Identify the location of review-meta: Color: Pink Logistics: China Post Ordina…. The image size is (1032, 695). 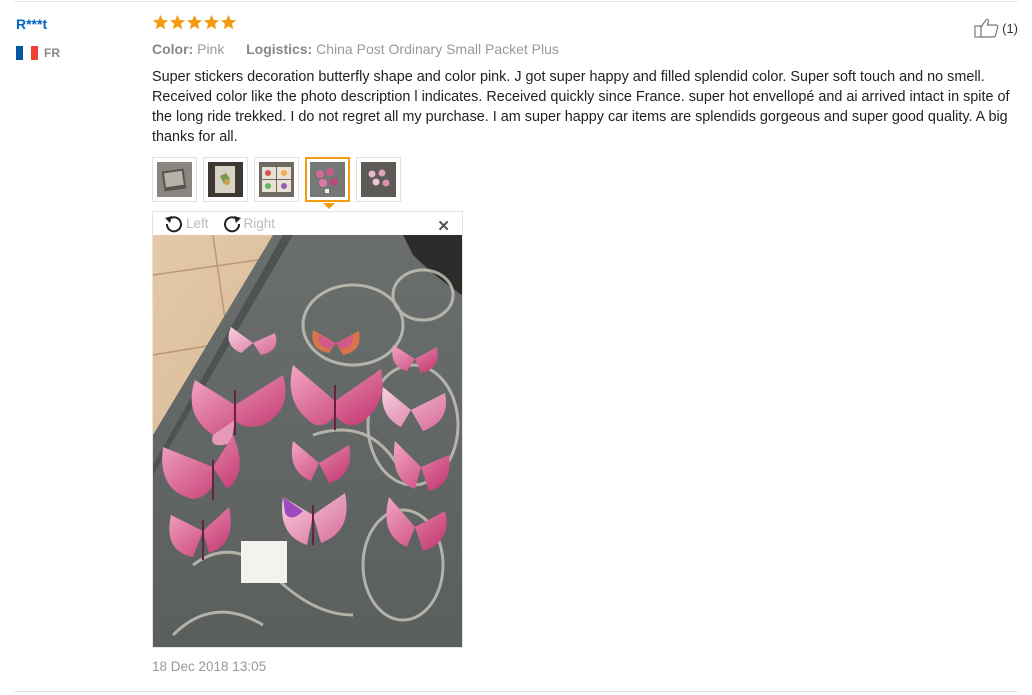
(355, 49).